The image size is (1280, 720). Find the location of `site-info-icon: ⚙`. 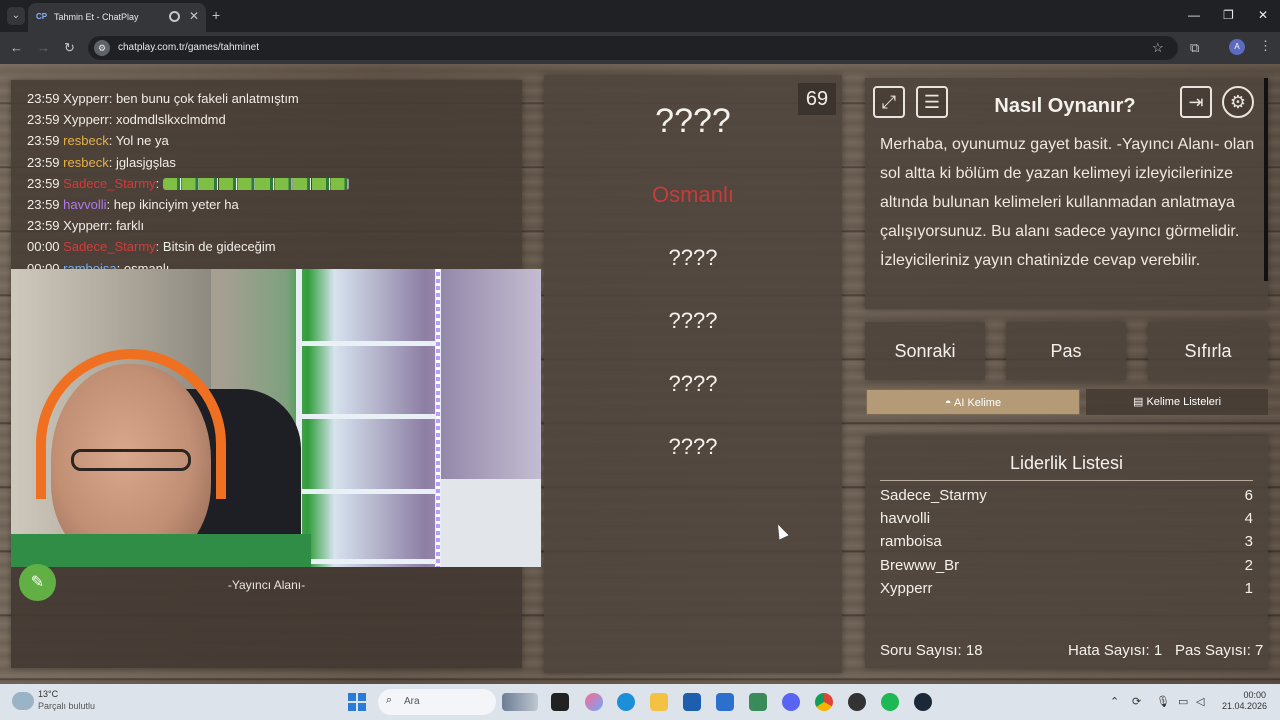

site-info-icon: ⚙ is located at coordinates (102, 48).